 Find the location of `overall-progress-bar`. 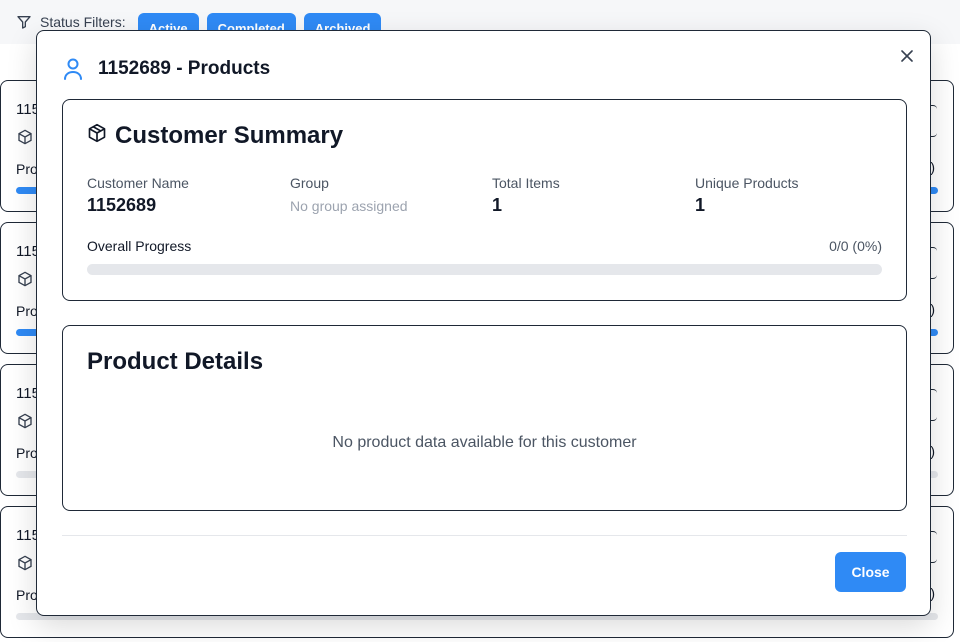

overall-progress-bar is located at coordinates (484, 269).